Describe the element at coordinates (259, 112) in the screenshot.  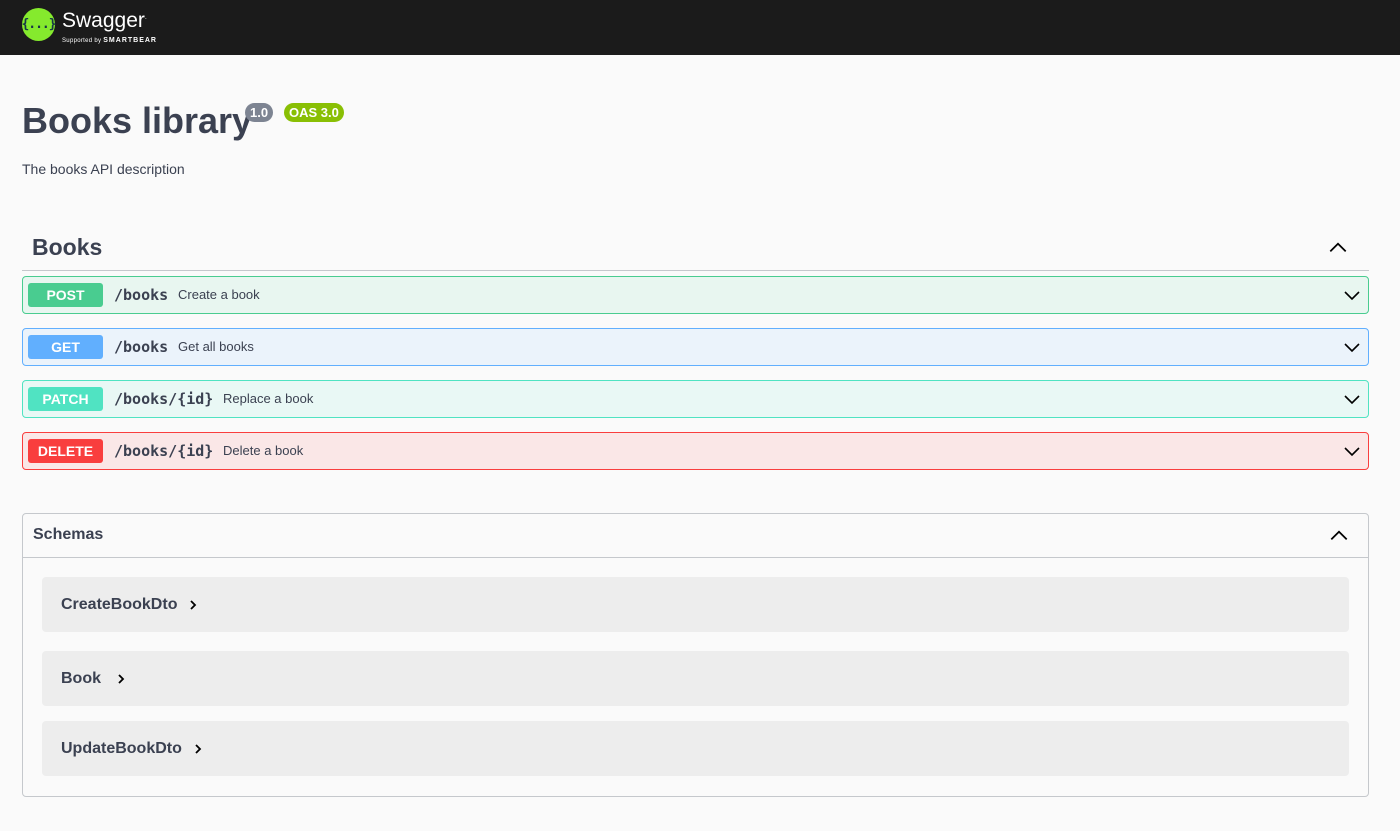
I see `version-badge: 1.0` at that location.